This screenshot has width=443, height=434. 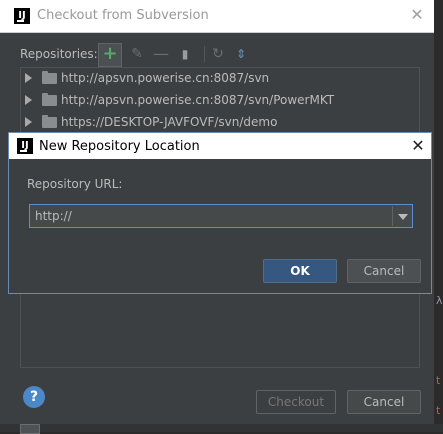 I want to click on new-repository-titlebar: IJ New Repository Location ✕, so click(x=220, y=146).